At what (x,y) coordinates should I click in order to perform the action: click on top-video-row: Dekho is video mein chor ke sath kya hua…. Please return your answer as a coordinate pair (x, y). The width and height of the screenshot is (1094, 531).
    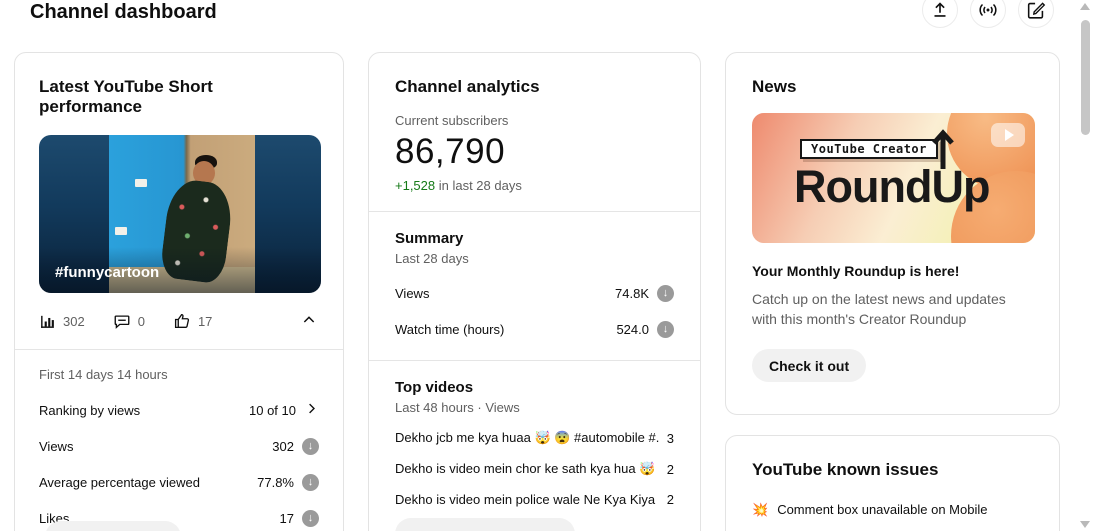
    Looking at the image, I should click on (534, 469).